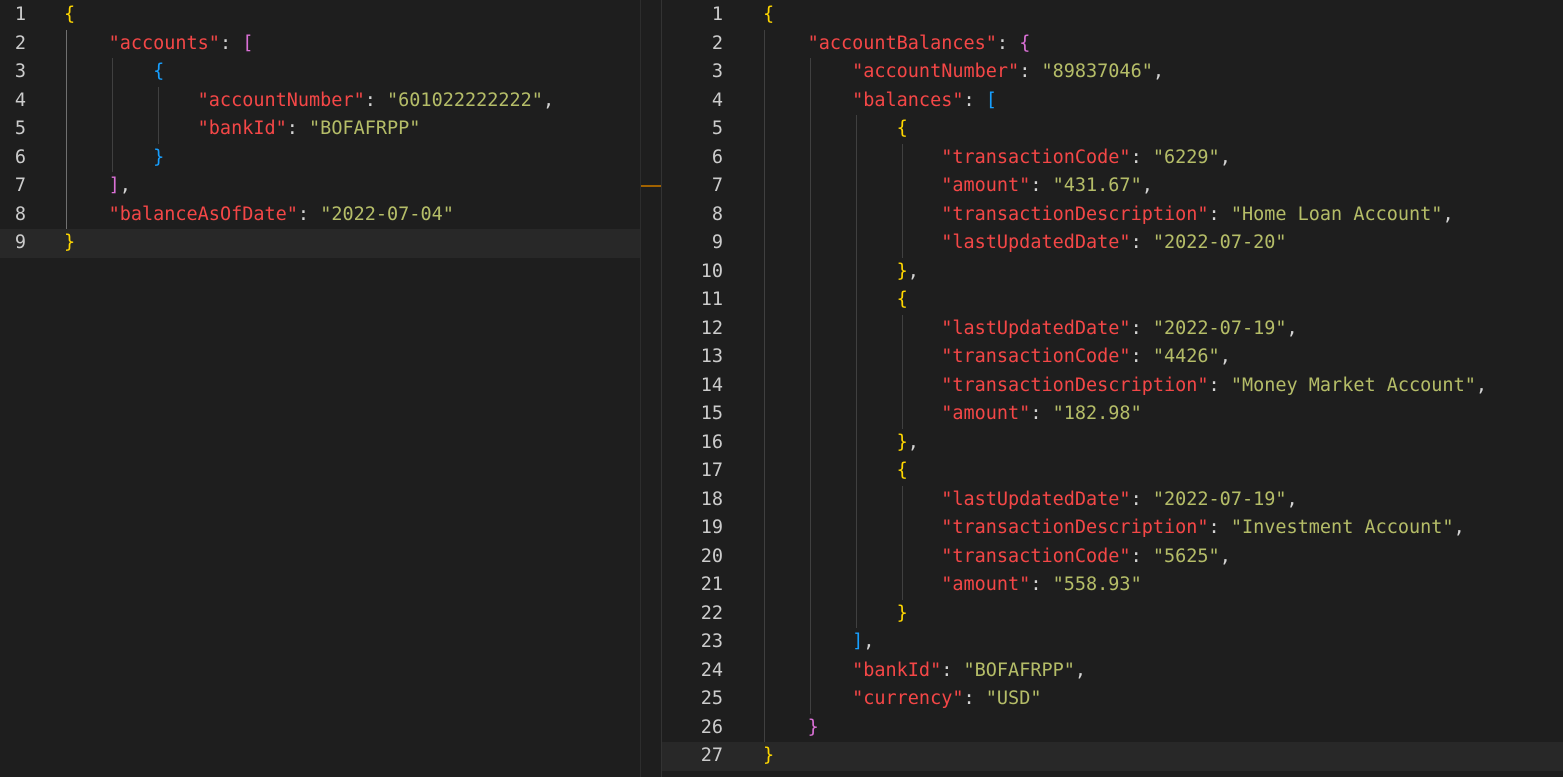 Image resolution: width=1563 pixels, height=777 pixels. Describe the element at coordinates (320, 101) in the screenshot. I see `code-line: 4 "accountNumber": "601022222222",` at that location.